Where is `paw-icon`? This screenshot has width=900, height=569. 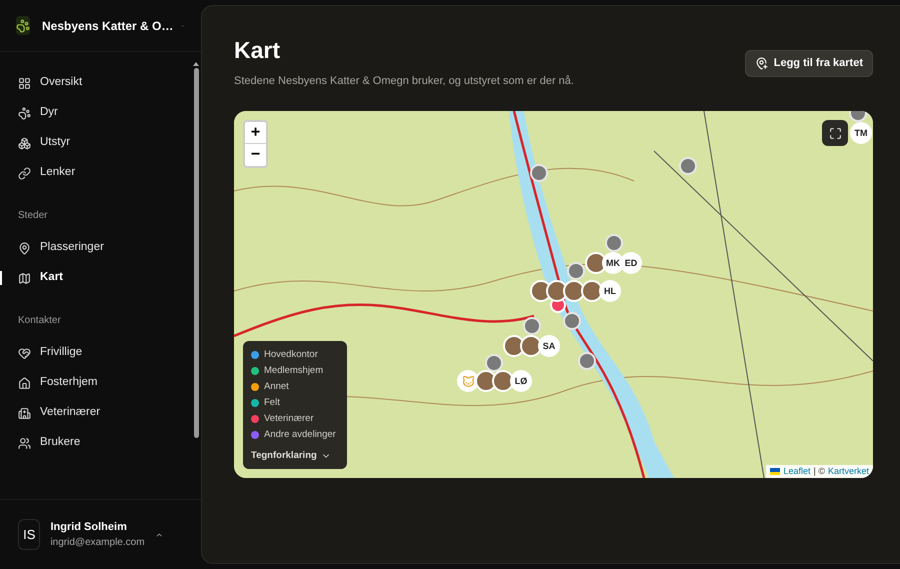 paw-icon is located at coordinates (24, 113).